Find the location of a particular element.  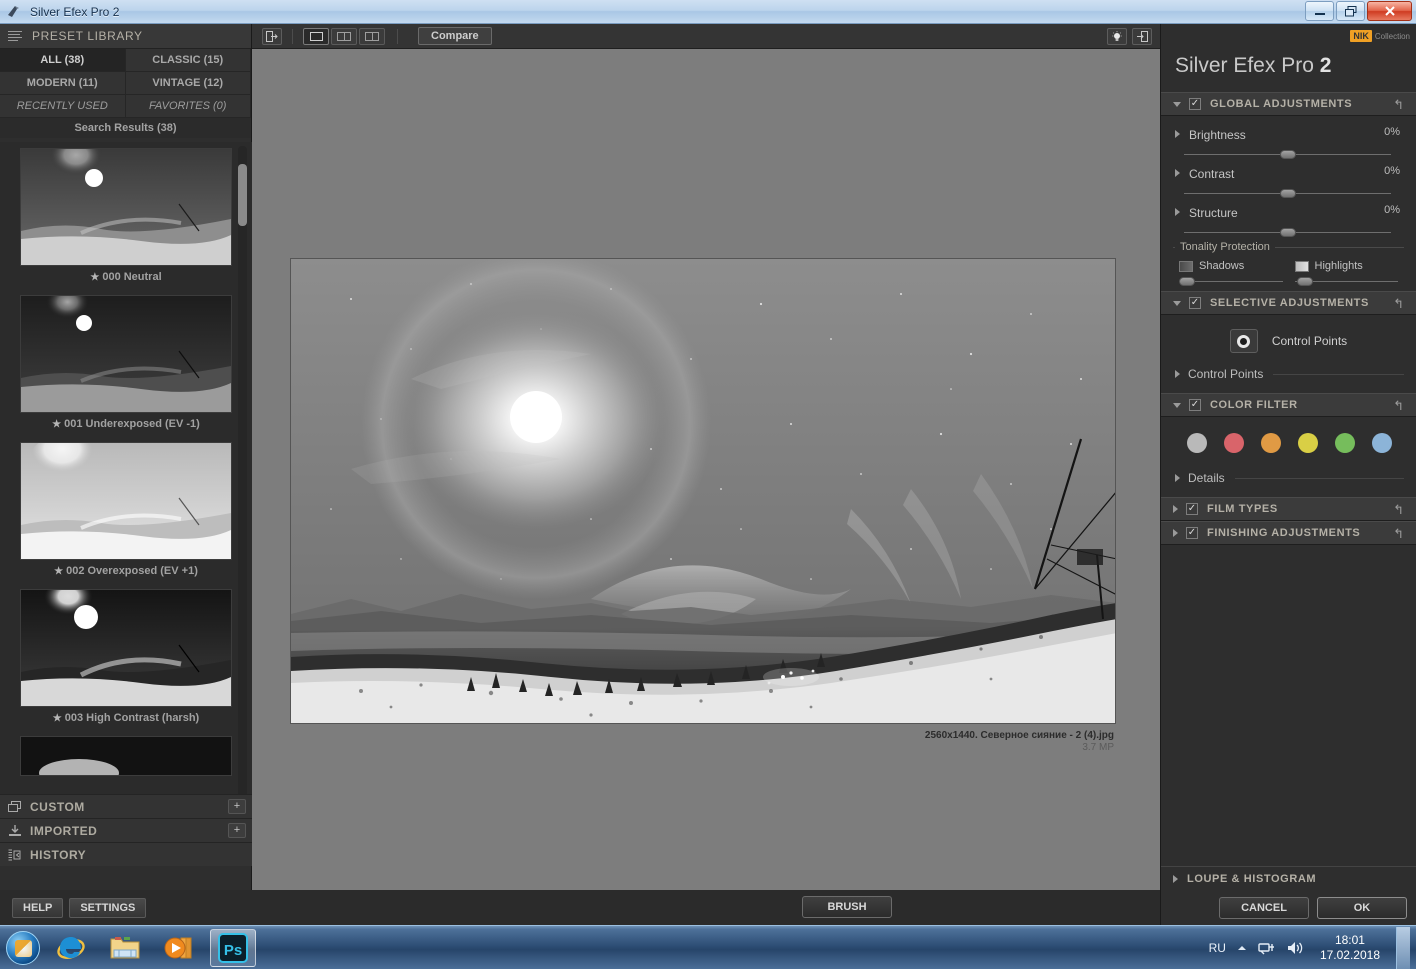

menu-icon is located at coordinates (15, 36).